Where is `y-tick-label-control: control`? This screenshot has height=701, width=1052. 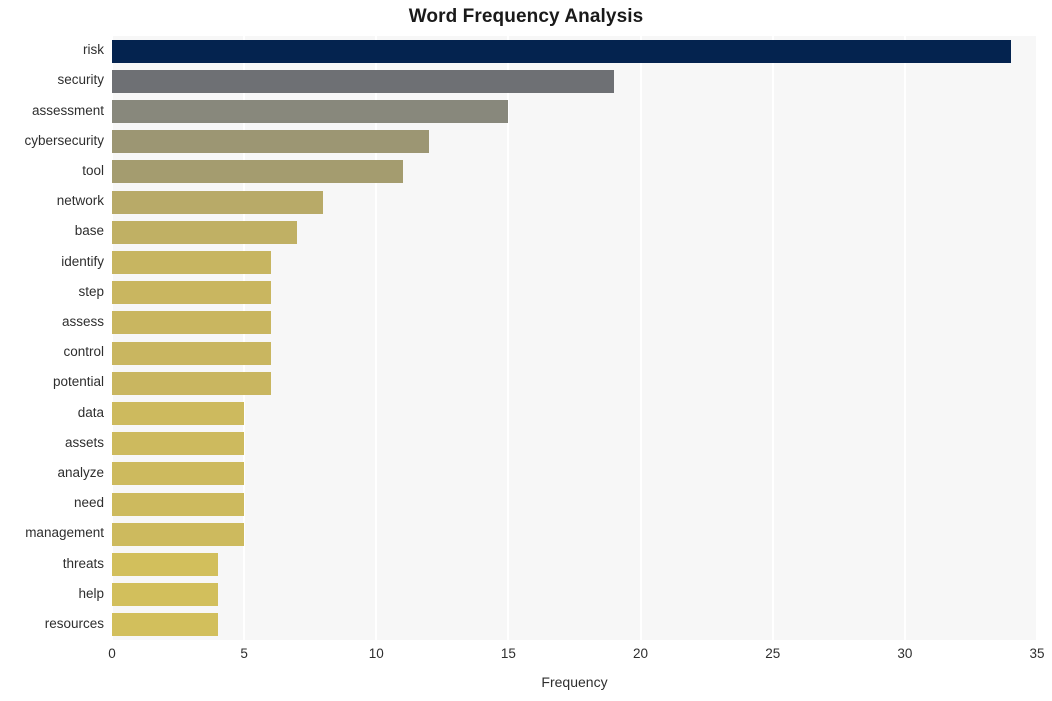 y-tick-label-control: control is located at coordinates (83, 352).